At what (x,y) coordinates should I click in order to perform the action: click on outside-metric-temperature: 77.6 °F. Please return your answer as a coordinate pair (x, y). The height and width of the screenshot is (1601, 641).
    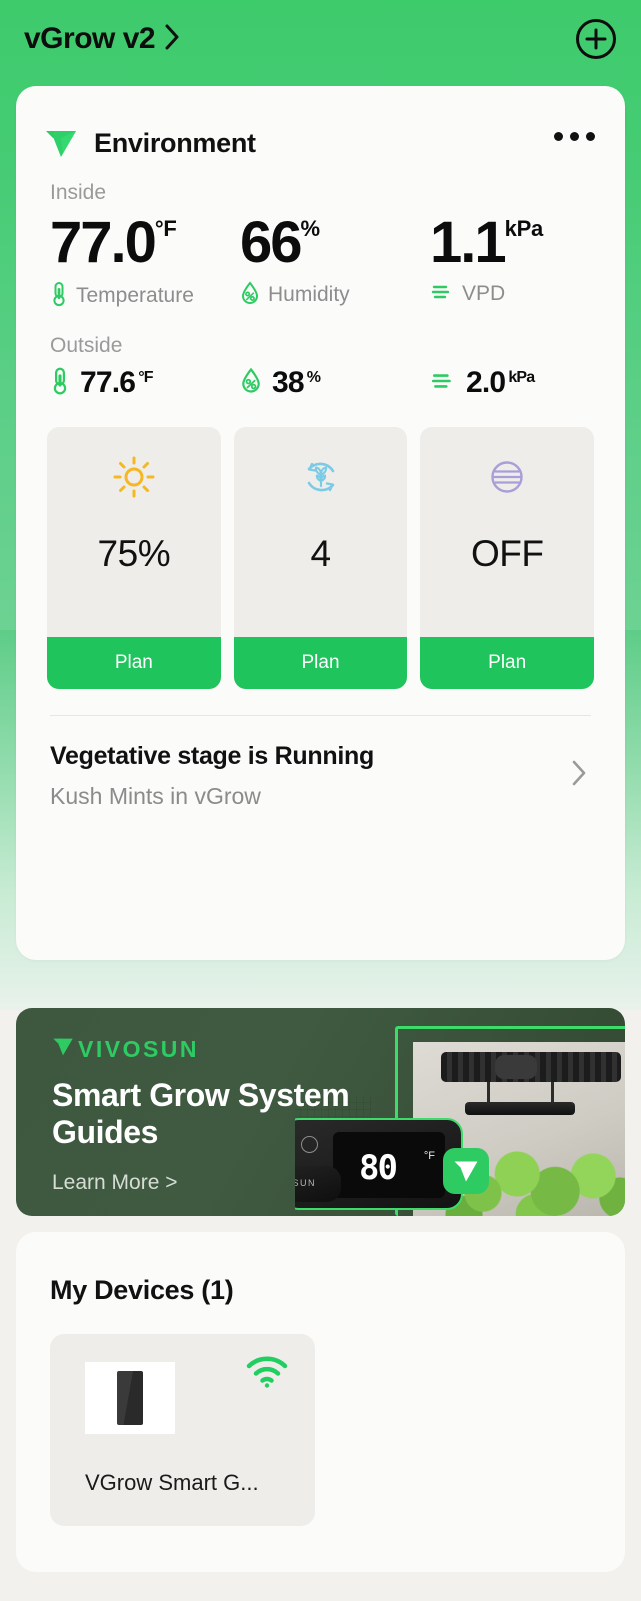
    Looking at the image, I should click on (145, 383).